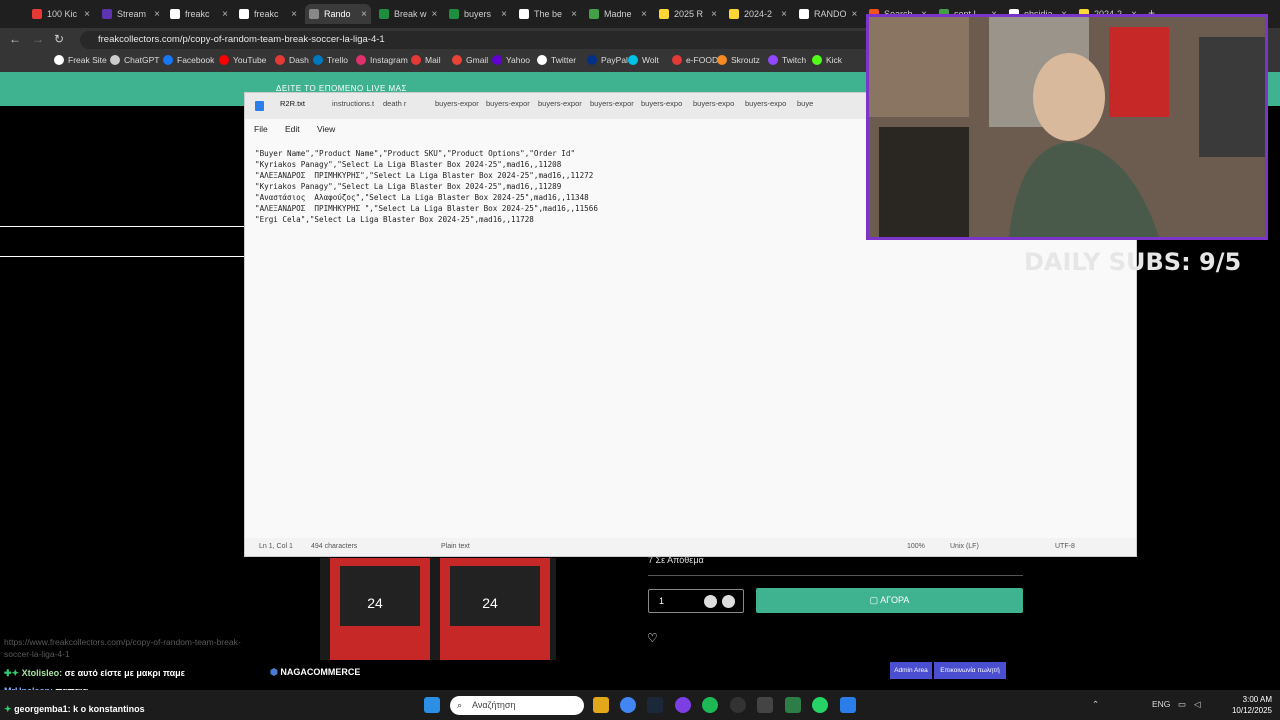  Describe the element at coordinates (330, 60) in the screenshot. I see `bookmark-item: Trello` at that location.